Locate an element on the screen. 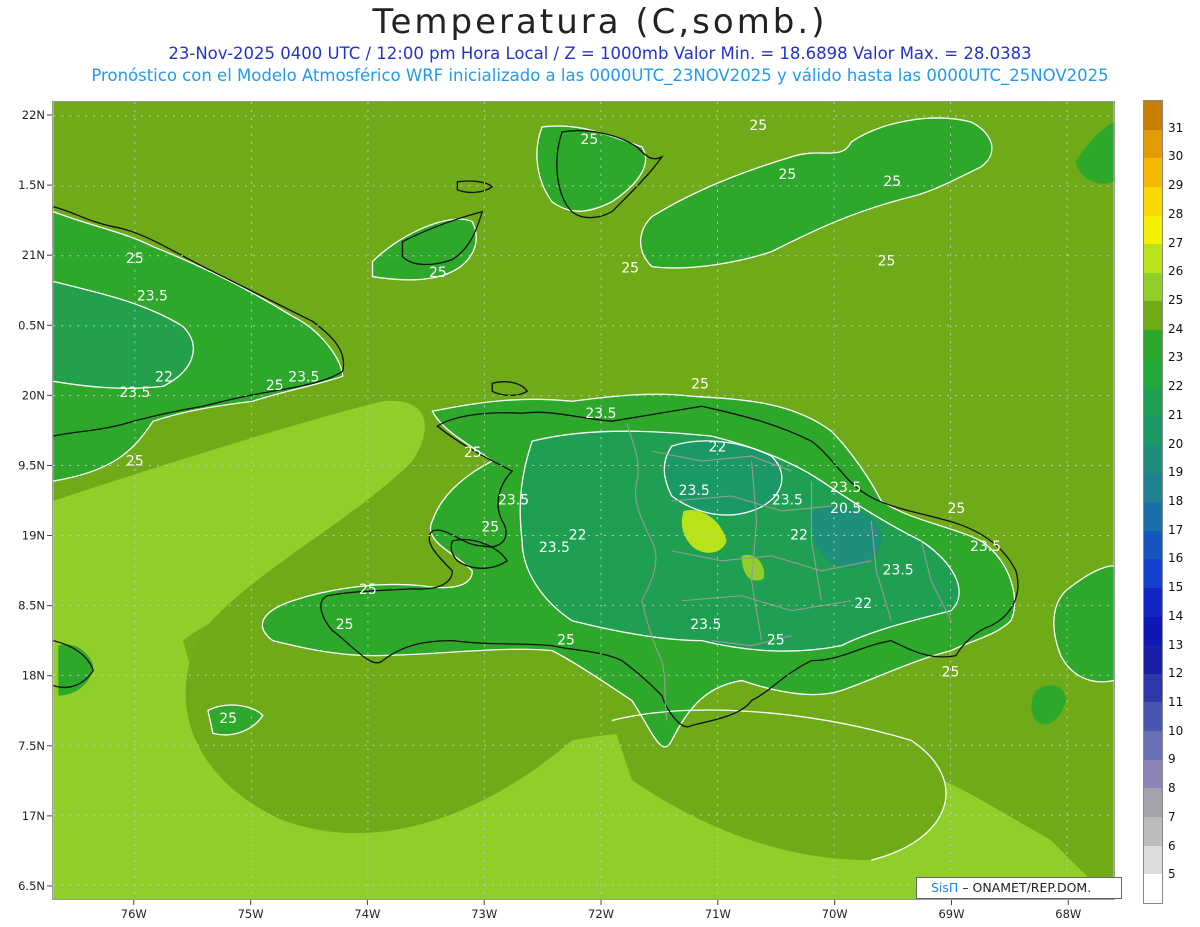 This screenshot has height=927, width=1200. colorbar-level-label: 10 is located at coordinates (1176, 730).